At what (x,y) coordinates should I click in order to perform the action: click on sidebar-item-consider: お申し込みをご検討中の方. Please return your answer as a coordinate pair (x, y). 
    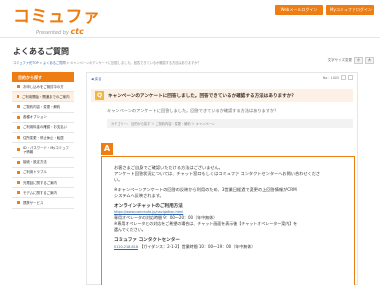
    Looking at the image, I should click on (43, 87).